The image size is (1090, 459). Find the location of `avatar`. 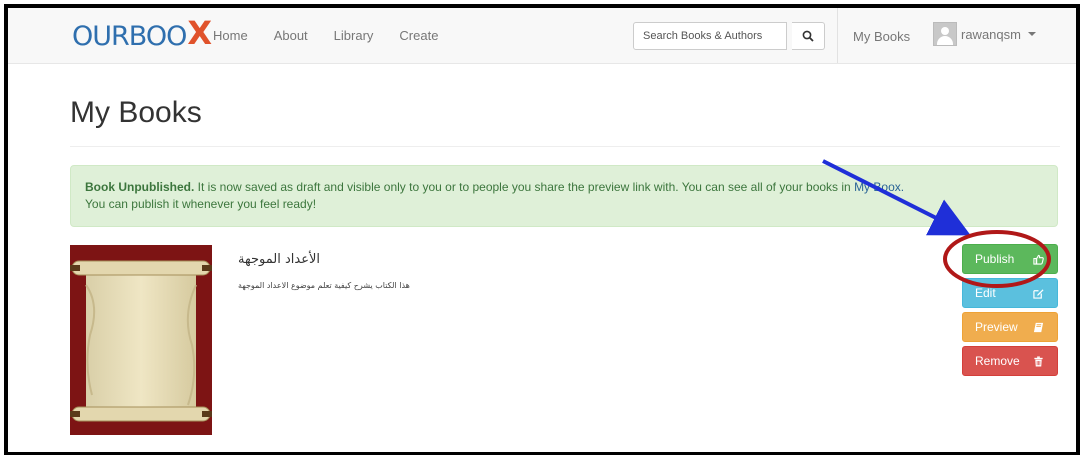

avatar is located at coordinates (945, 34).